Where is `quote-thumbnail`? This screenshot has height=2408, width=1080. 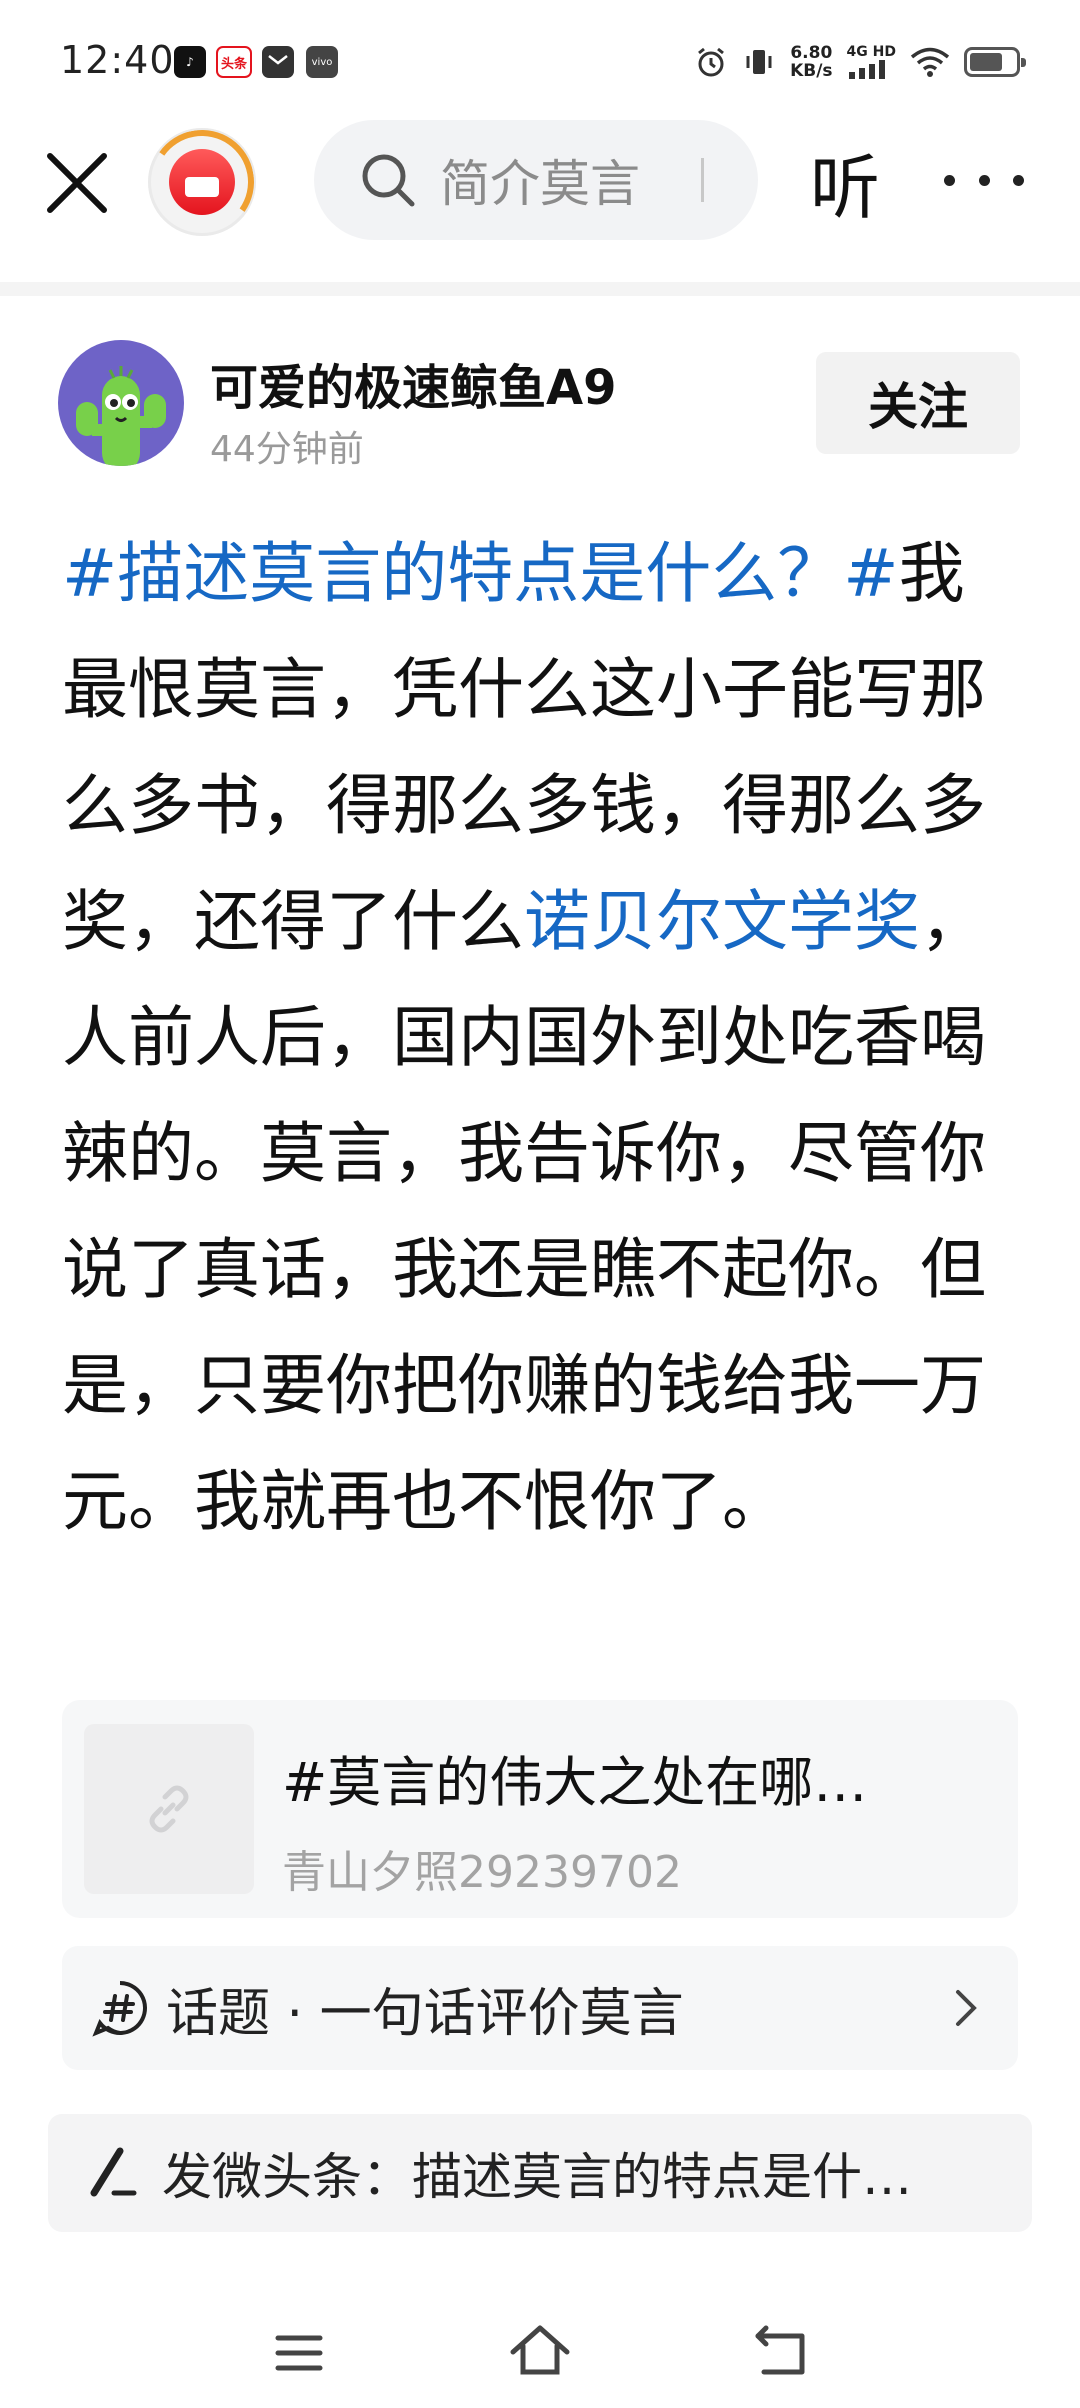 quote-thumbnail is located at coordinates (169, 1809).